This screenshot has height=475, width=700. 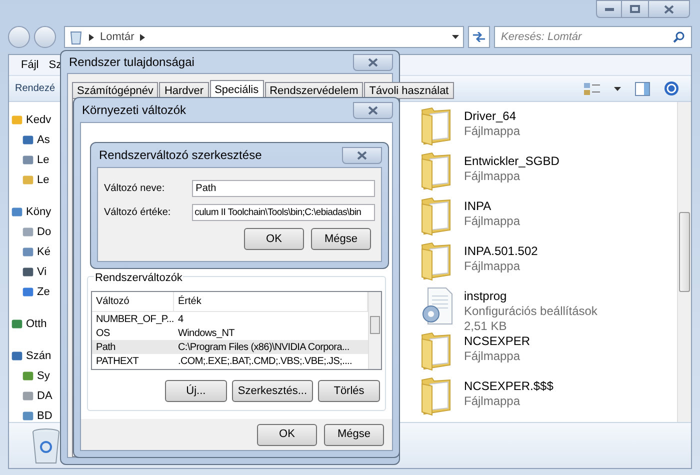 I want to click on back-button, so click(x=19, y=37).